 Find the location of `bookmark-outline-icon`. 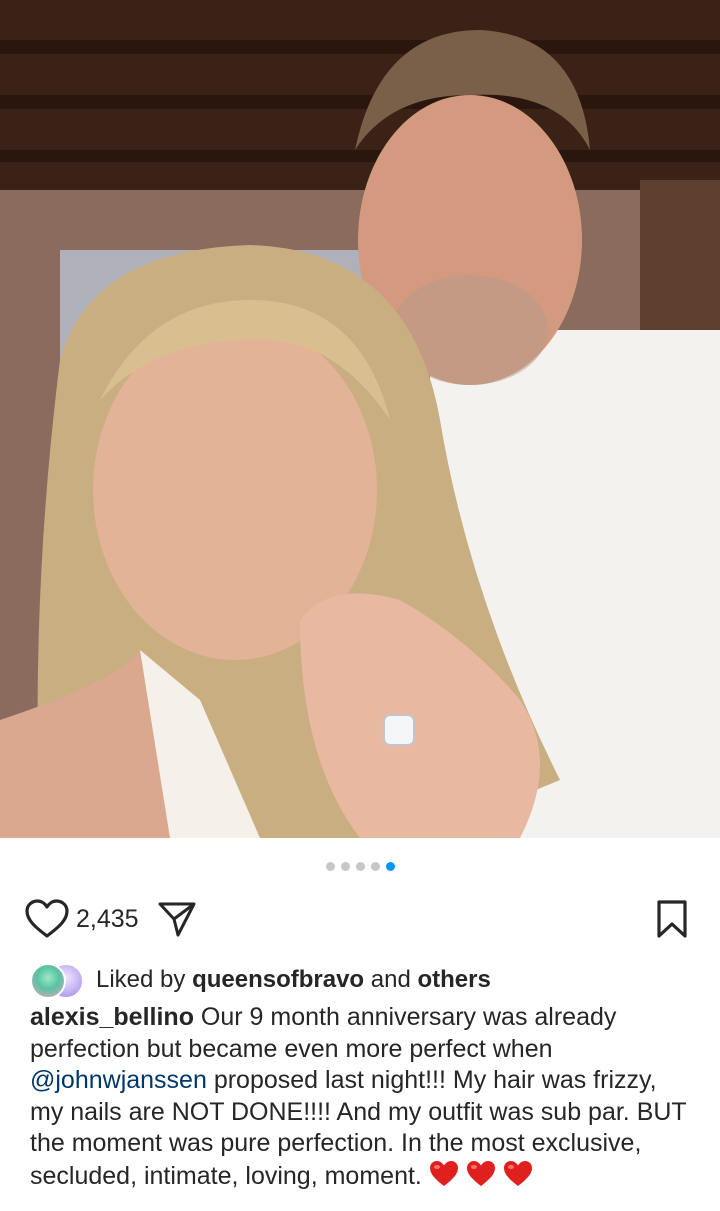

bookmark-outline-icon is located at coordinates (672, 919).